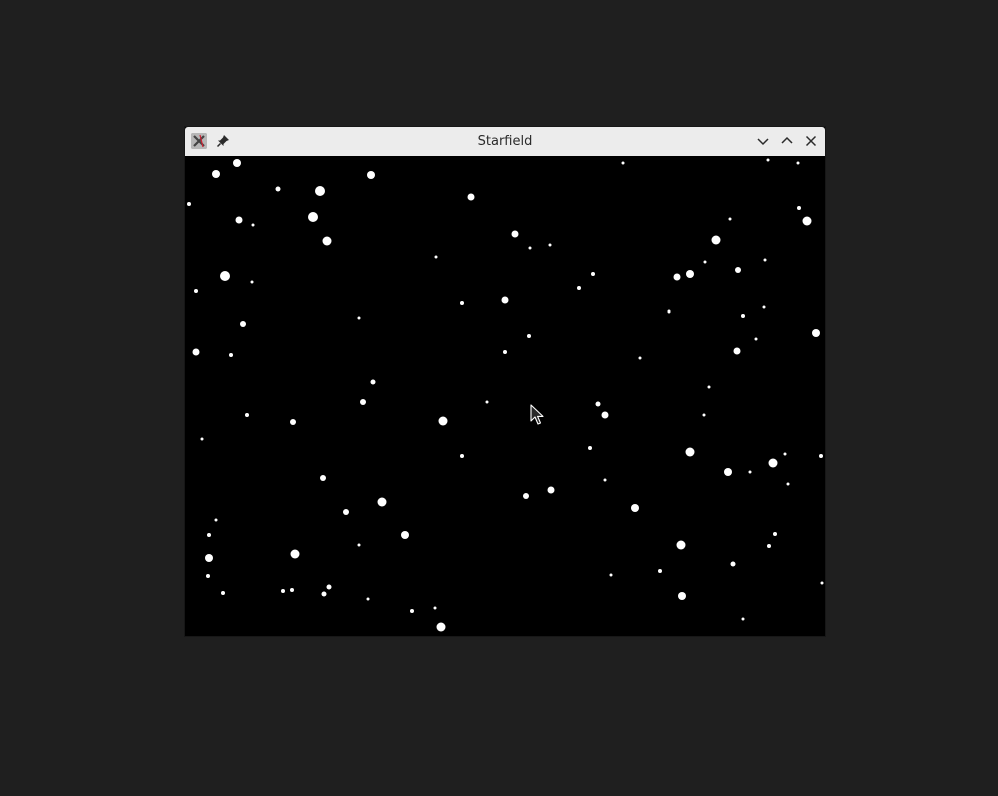 The height and width of the screenshot is (796, 998). Describe the element at coordinates (787, 141) in the screenshot. I see `chevron-up-icon` at that location.